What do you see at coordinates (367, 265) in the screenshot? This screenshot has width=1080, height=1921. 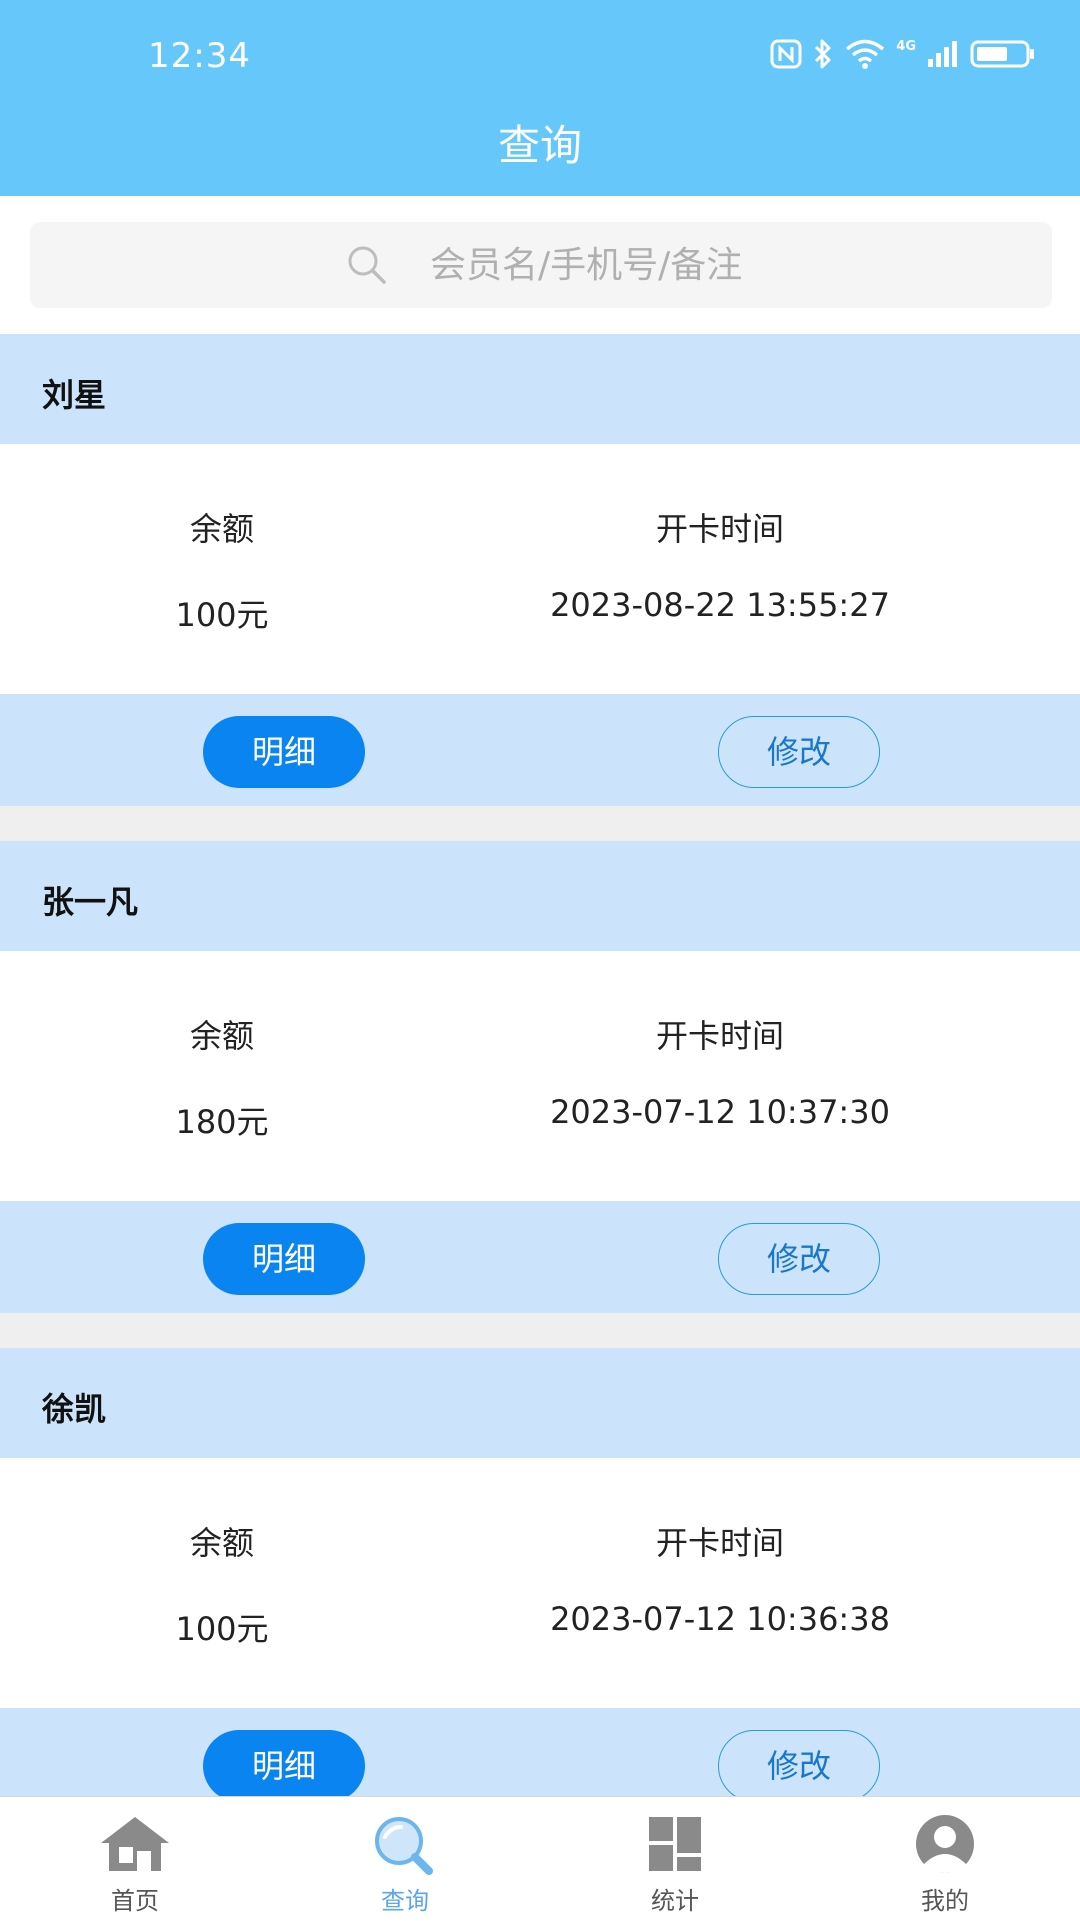 I see `search-icon` at bounding box center [367, 265].